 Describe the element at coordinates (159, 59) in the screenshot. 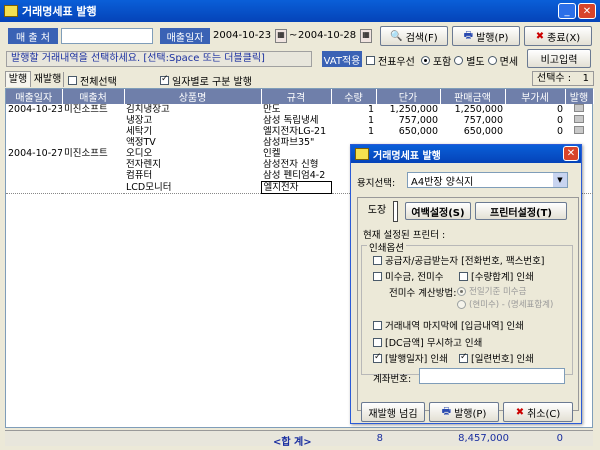

I see `instruction-text: 발행할 거래내역을 선택하세요. [선택:Space 또는 더블클릭]` at that location.